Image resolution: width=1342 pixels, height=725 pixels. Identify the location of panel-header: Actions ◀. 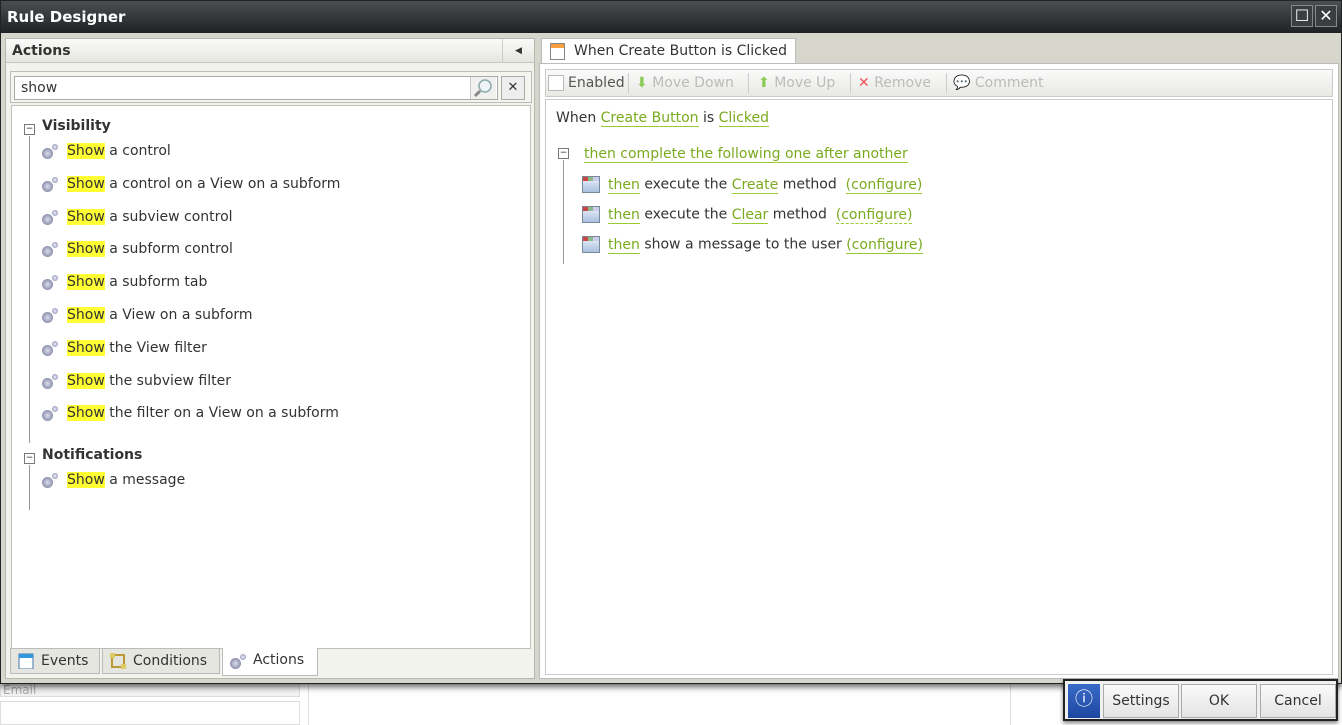
(270, 51).